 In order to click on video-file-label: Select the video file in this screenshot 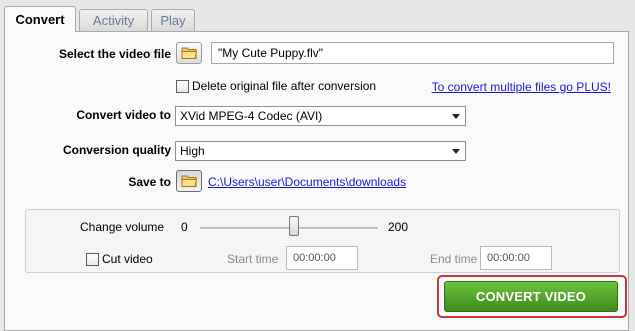, I will do `click(114, 54)`.